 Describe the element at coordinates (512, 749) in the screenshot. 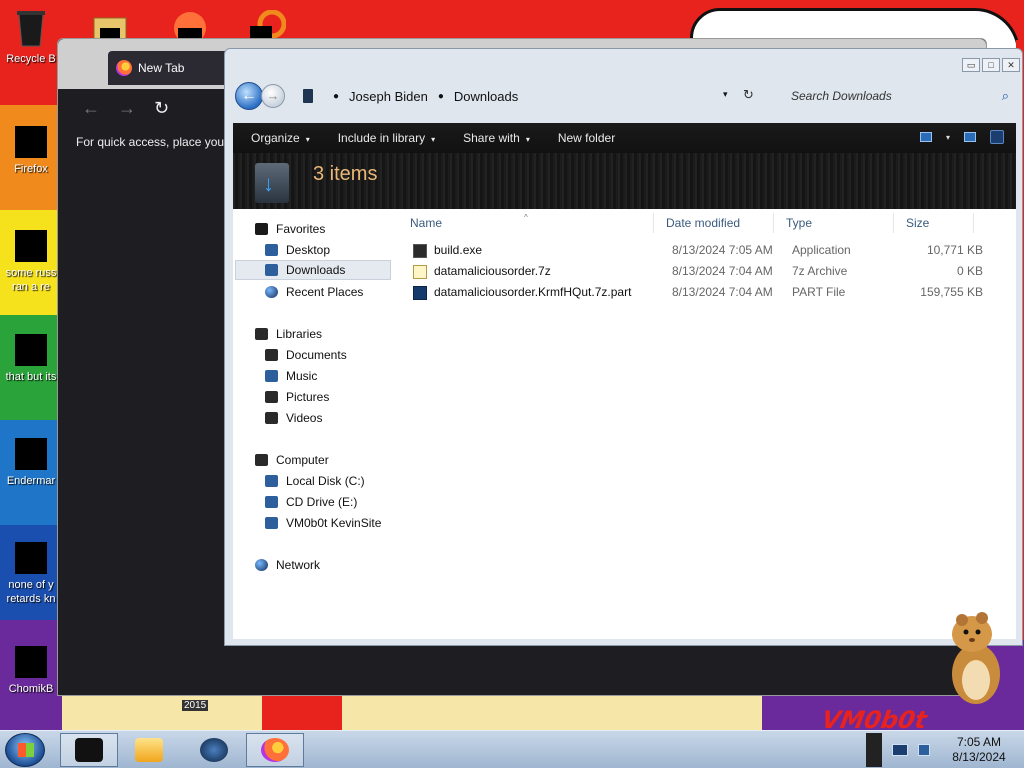

I see `taskbar: 7:05 AM 8/13/2024` at that location.